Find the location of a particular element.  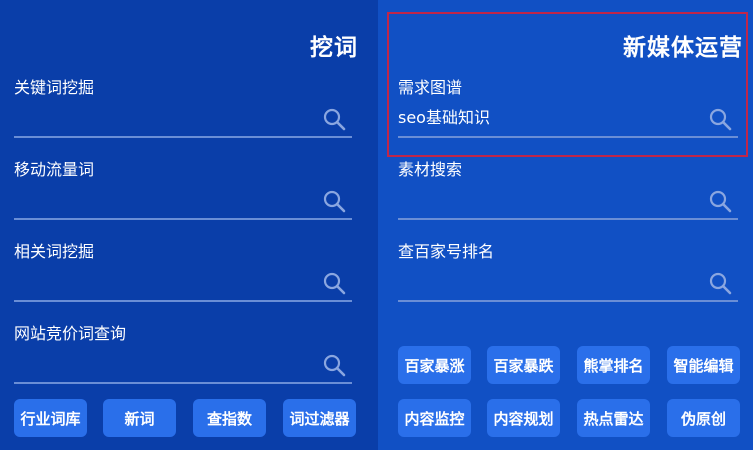

field-label: 需求图谱 is located at coordinates (430, 87).